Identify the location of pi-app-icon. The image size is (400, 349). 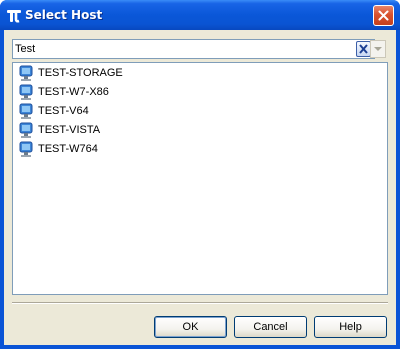
(14, 16).